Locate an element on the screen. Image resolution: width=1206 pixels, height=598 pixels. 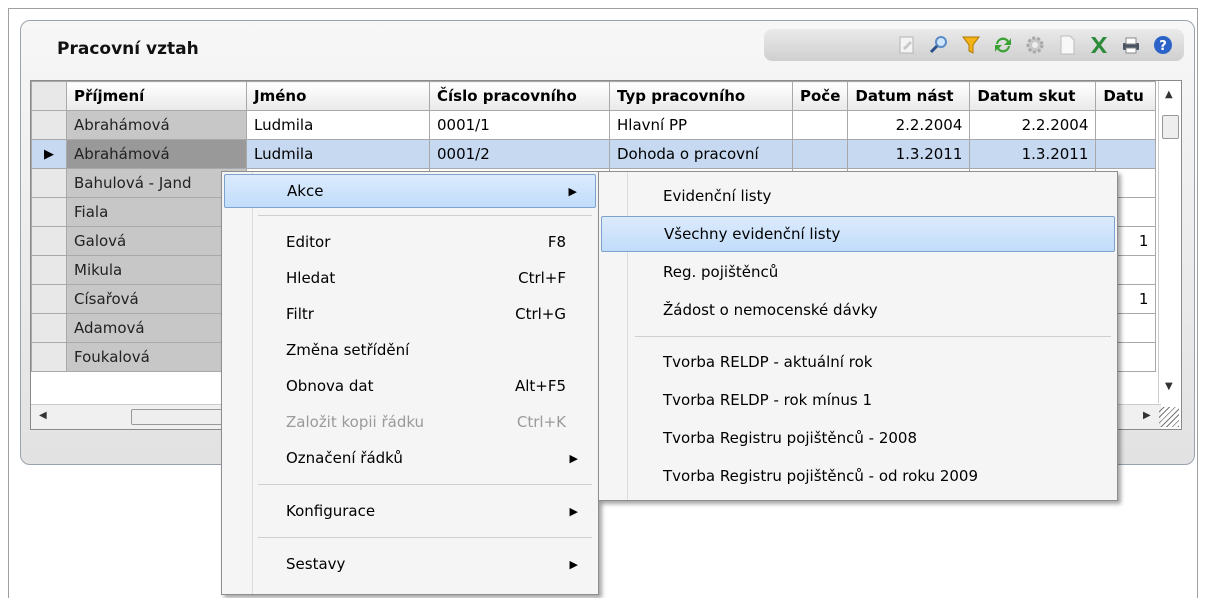
menu-item-label: Konfigurace is located at coordinates (331, 511).